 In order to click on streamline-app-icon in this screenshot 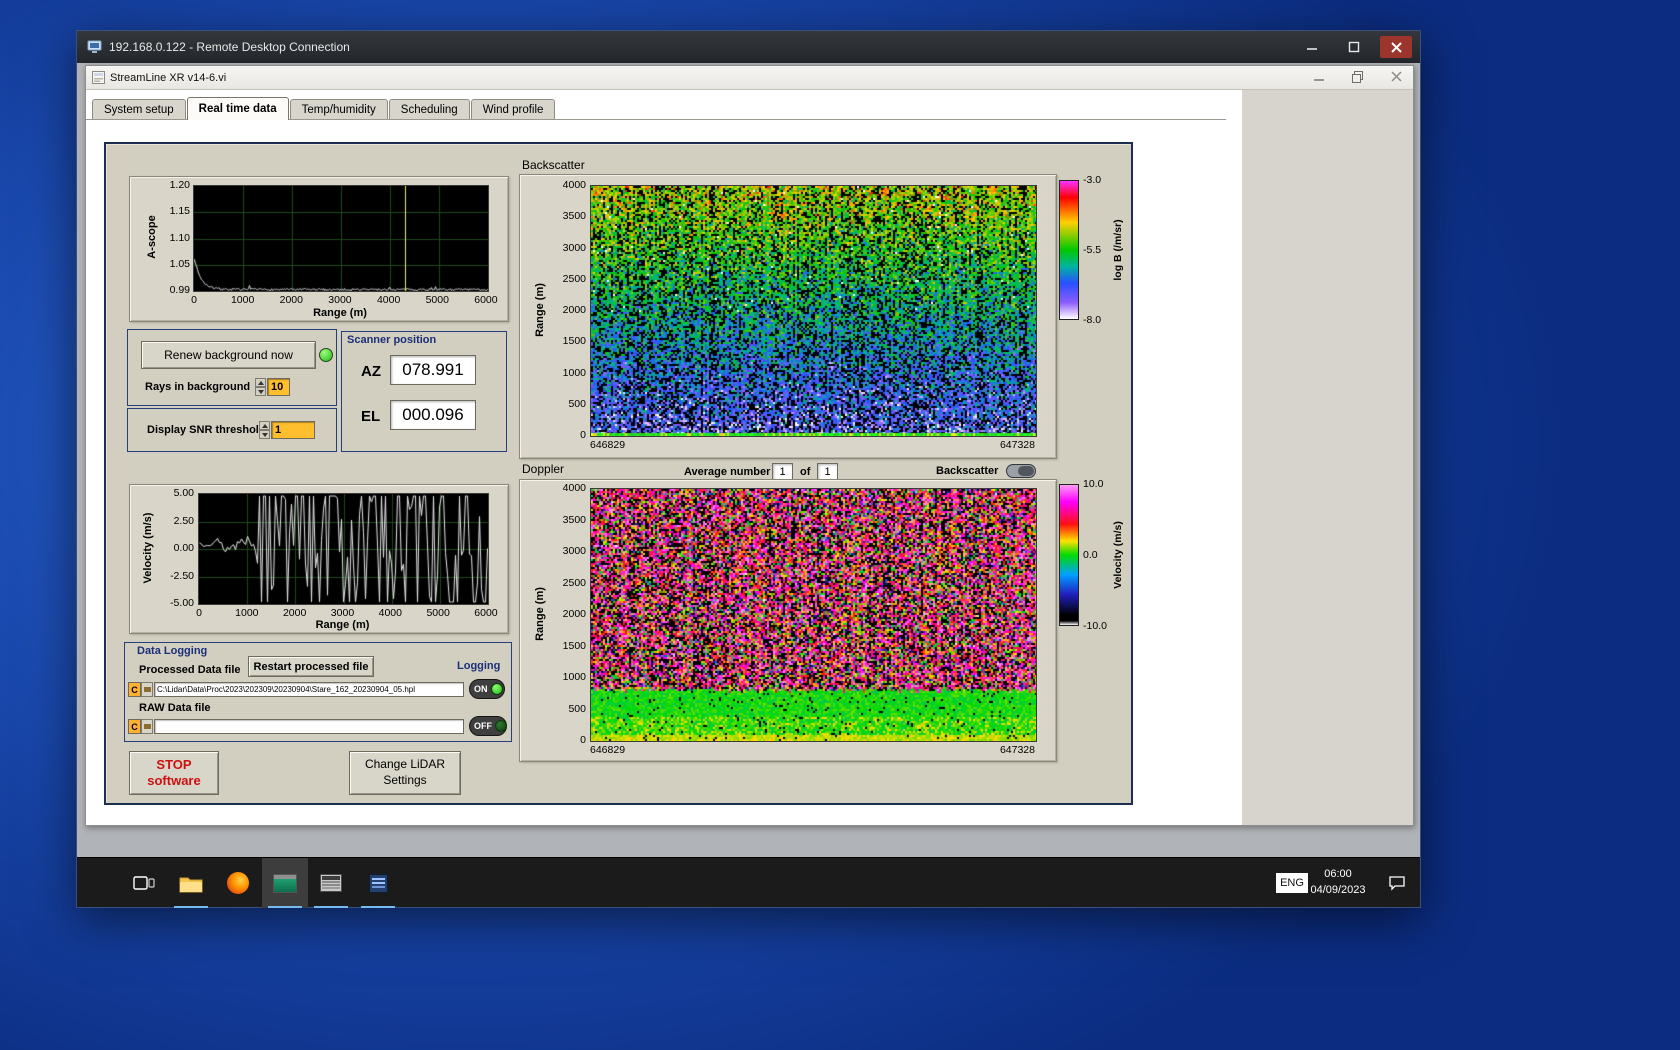, I will do `click(285, 883)`.